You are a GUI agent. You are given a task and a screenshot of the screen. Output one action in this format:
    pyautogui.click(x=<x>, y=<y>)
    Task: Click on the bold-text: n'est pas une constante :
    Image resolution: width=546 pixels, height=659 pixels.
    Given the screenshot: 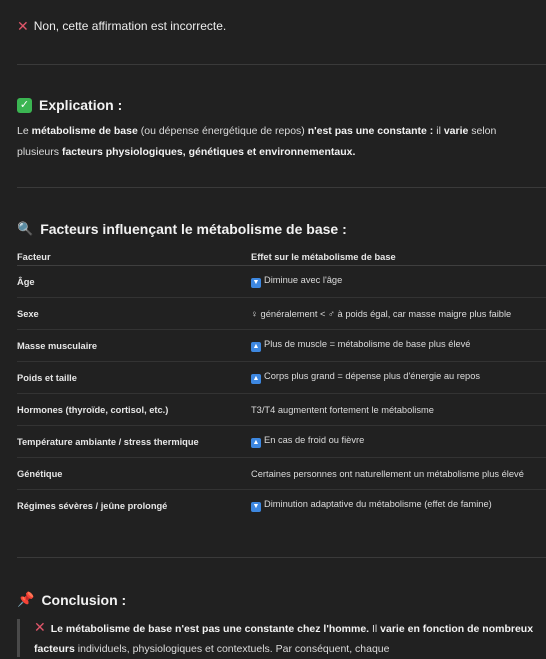 What is the action you would take?
    pyautogui.click(x=370, y=131)
    